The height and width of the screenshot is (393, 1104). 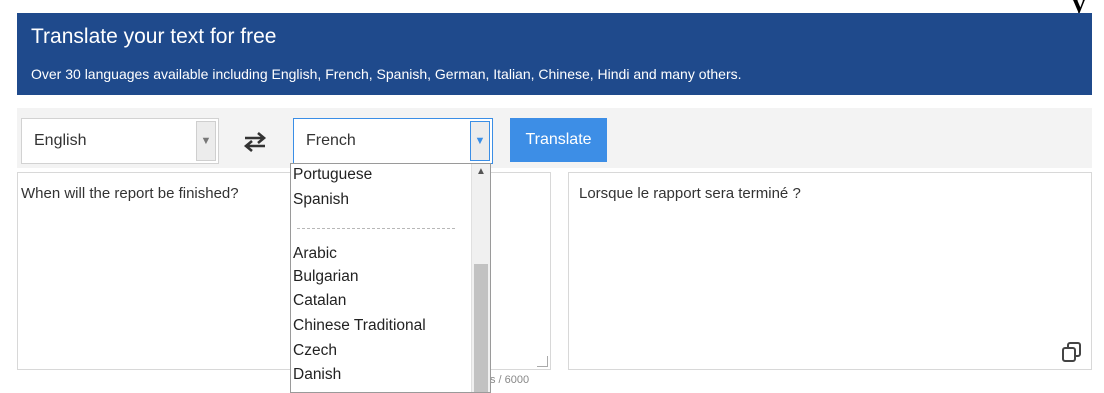 What do you see at coordinates (359, 326) in the screenshot?
I see `language-option: Chinese Traditional` at bounding box center [359, 326].